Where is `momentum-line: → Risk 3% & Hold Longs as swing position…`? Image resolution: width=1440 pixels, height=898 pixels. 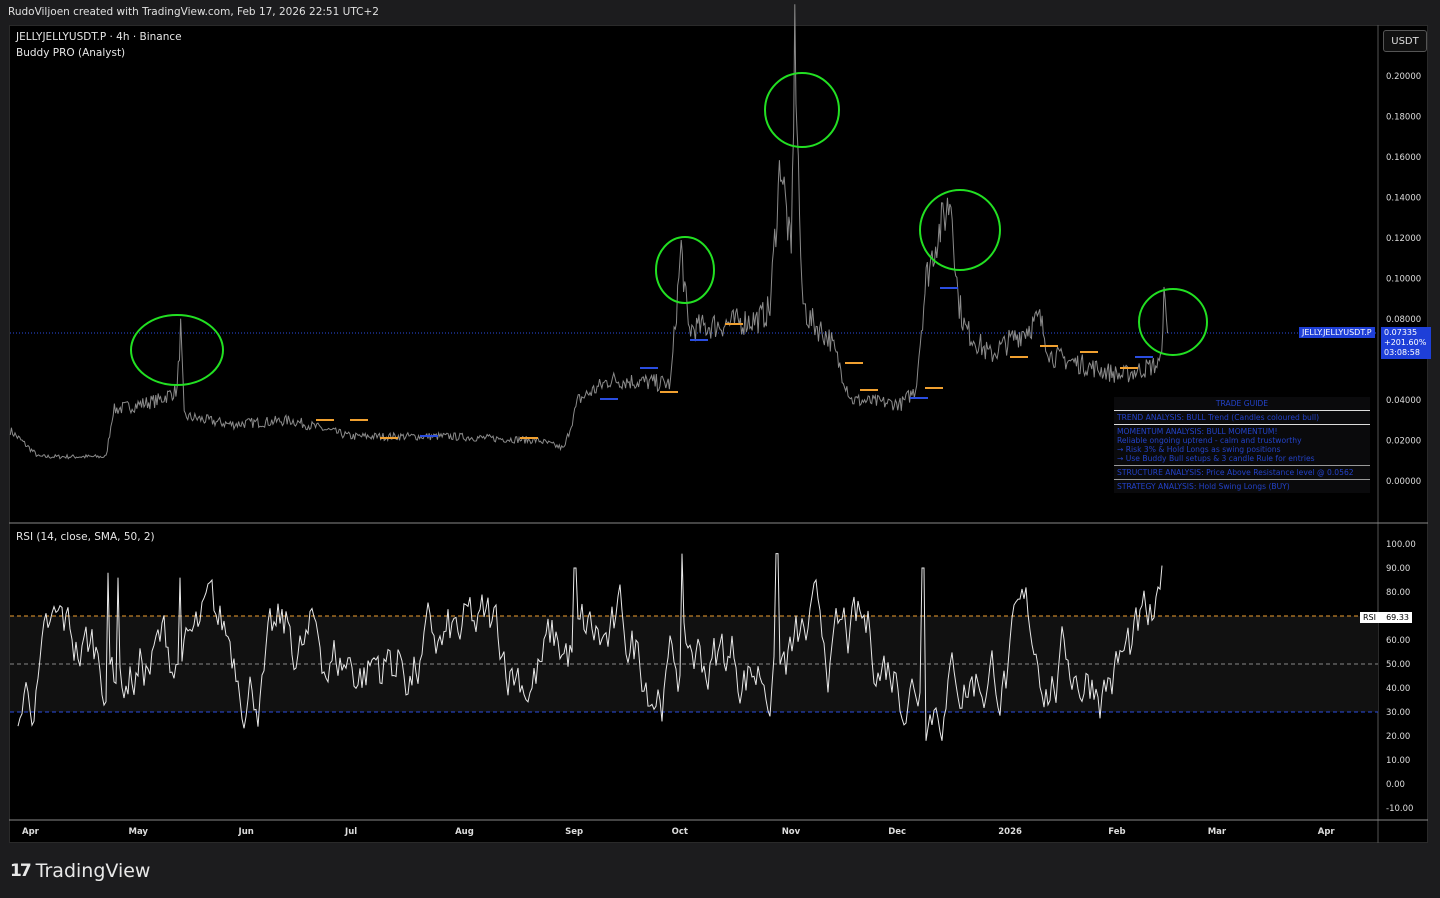 momentum-line: → Risk 3% & Hold Longs as swing position… is located at coordinates (1199, 449).